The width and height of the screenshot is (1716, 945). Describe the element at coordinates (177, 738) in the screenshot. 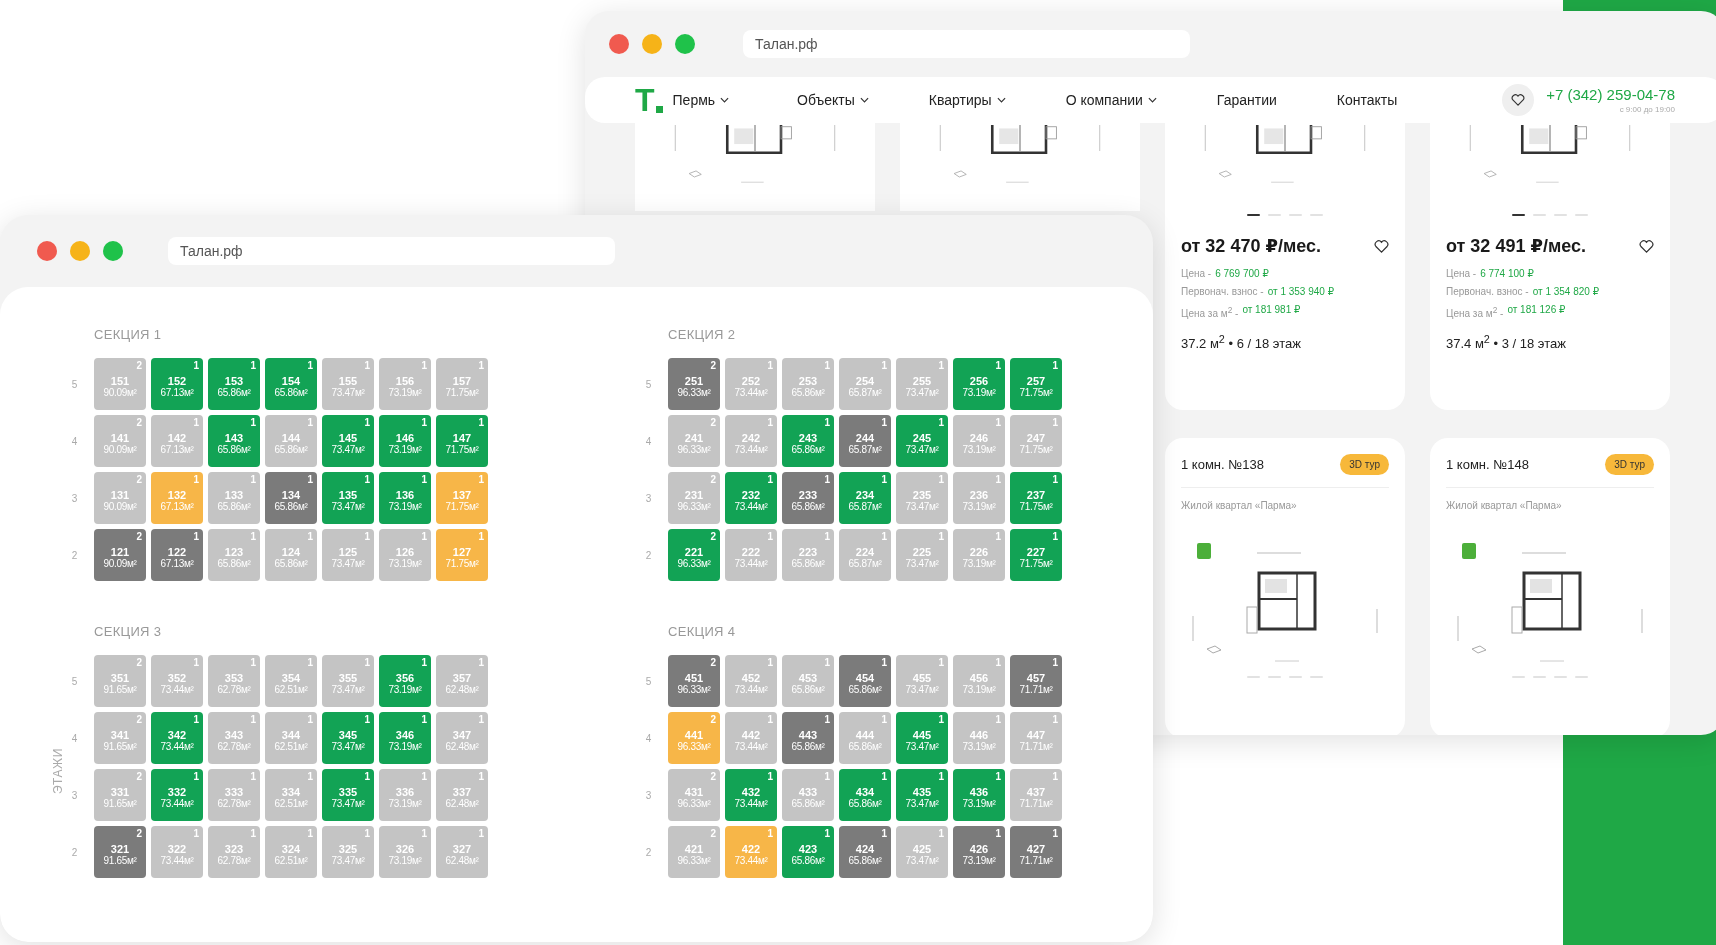

I see `apartment-cell: 1 342 73.44м²` at that location.